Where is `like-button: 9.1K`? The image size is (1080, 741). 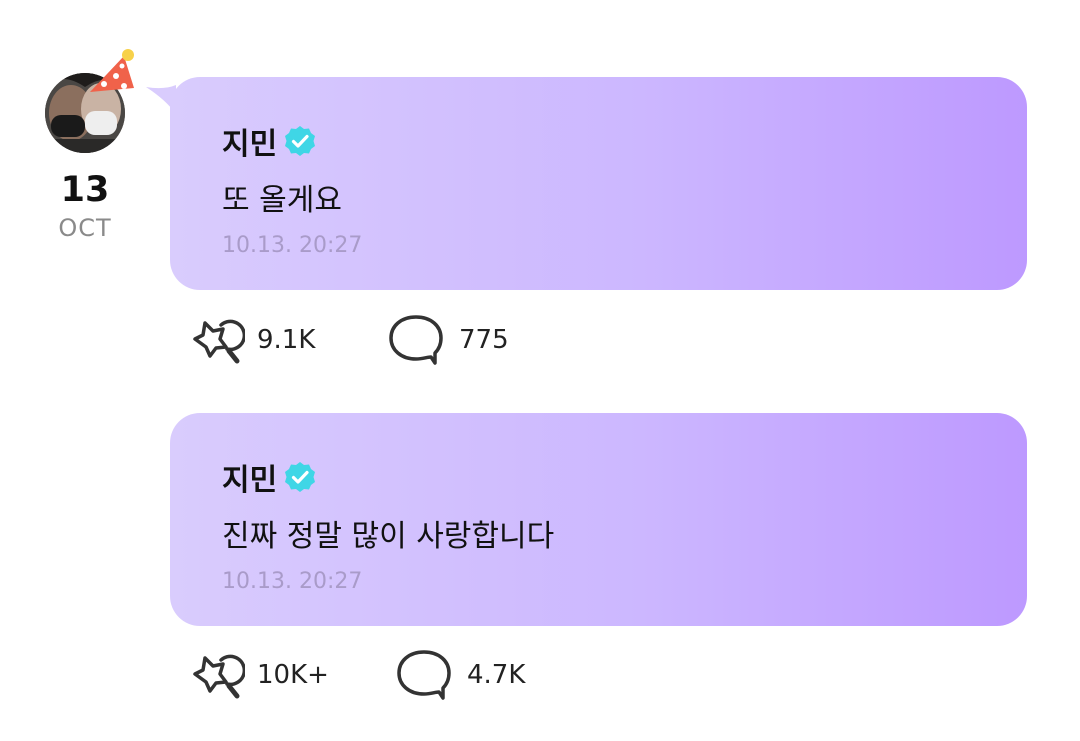
like-button: 9.1K is located at coordinates (249, 340).